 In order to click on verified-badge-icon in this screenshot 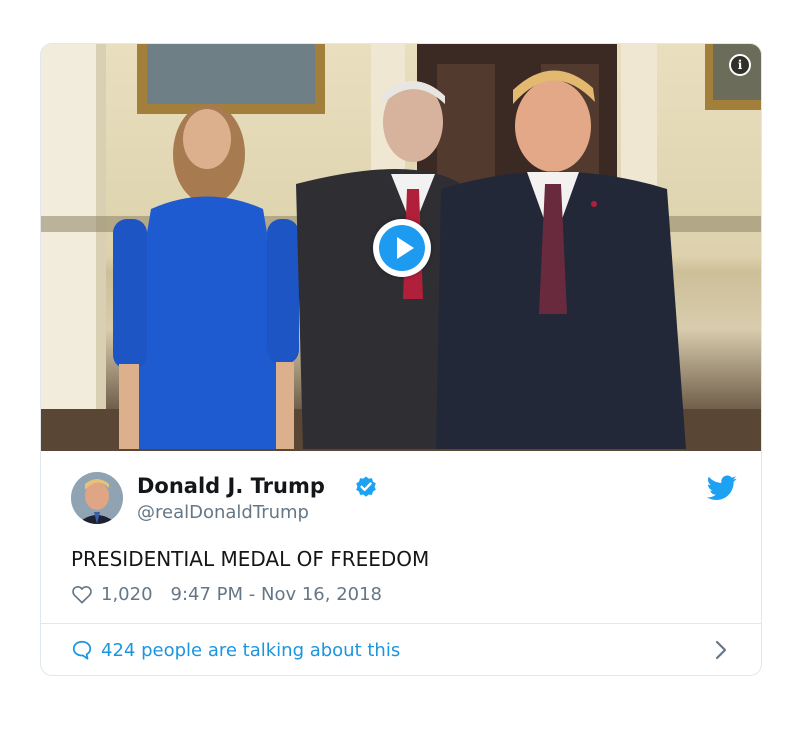, I will do `click(366, 486)`.